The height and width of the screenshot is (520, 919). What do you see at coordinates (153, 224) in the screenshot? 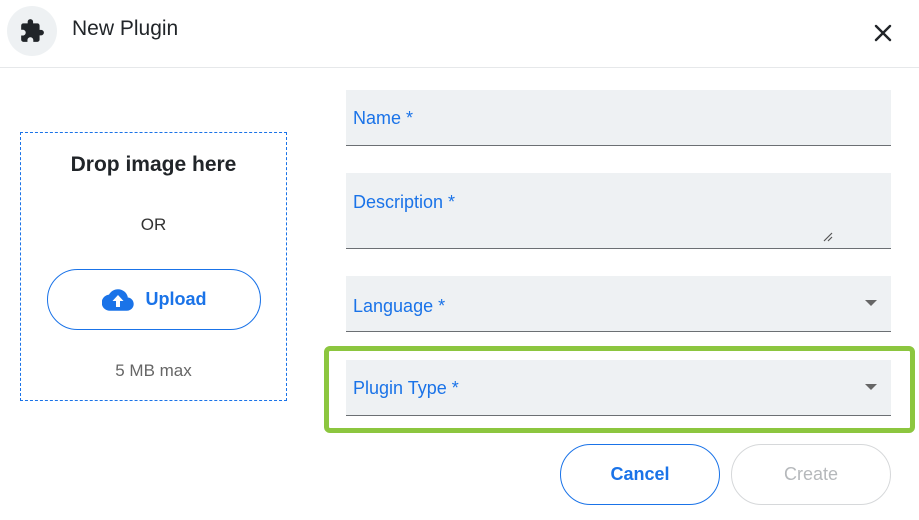
I see `dropzone-or-text: OR` at bounding box center [153, 224].